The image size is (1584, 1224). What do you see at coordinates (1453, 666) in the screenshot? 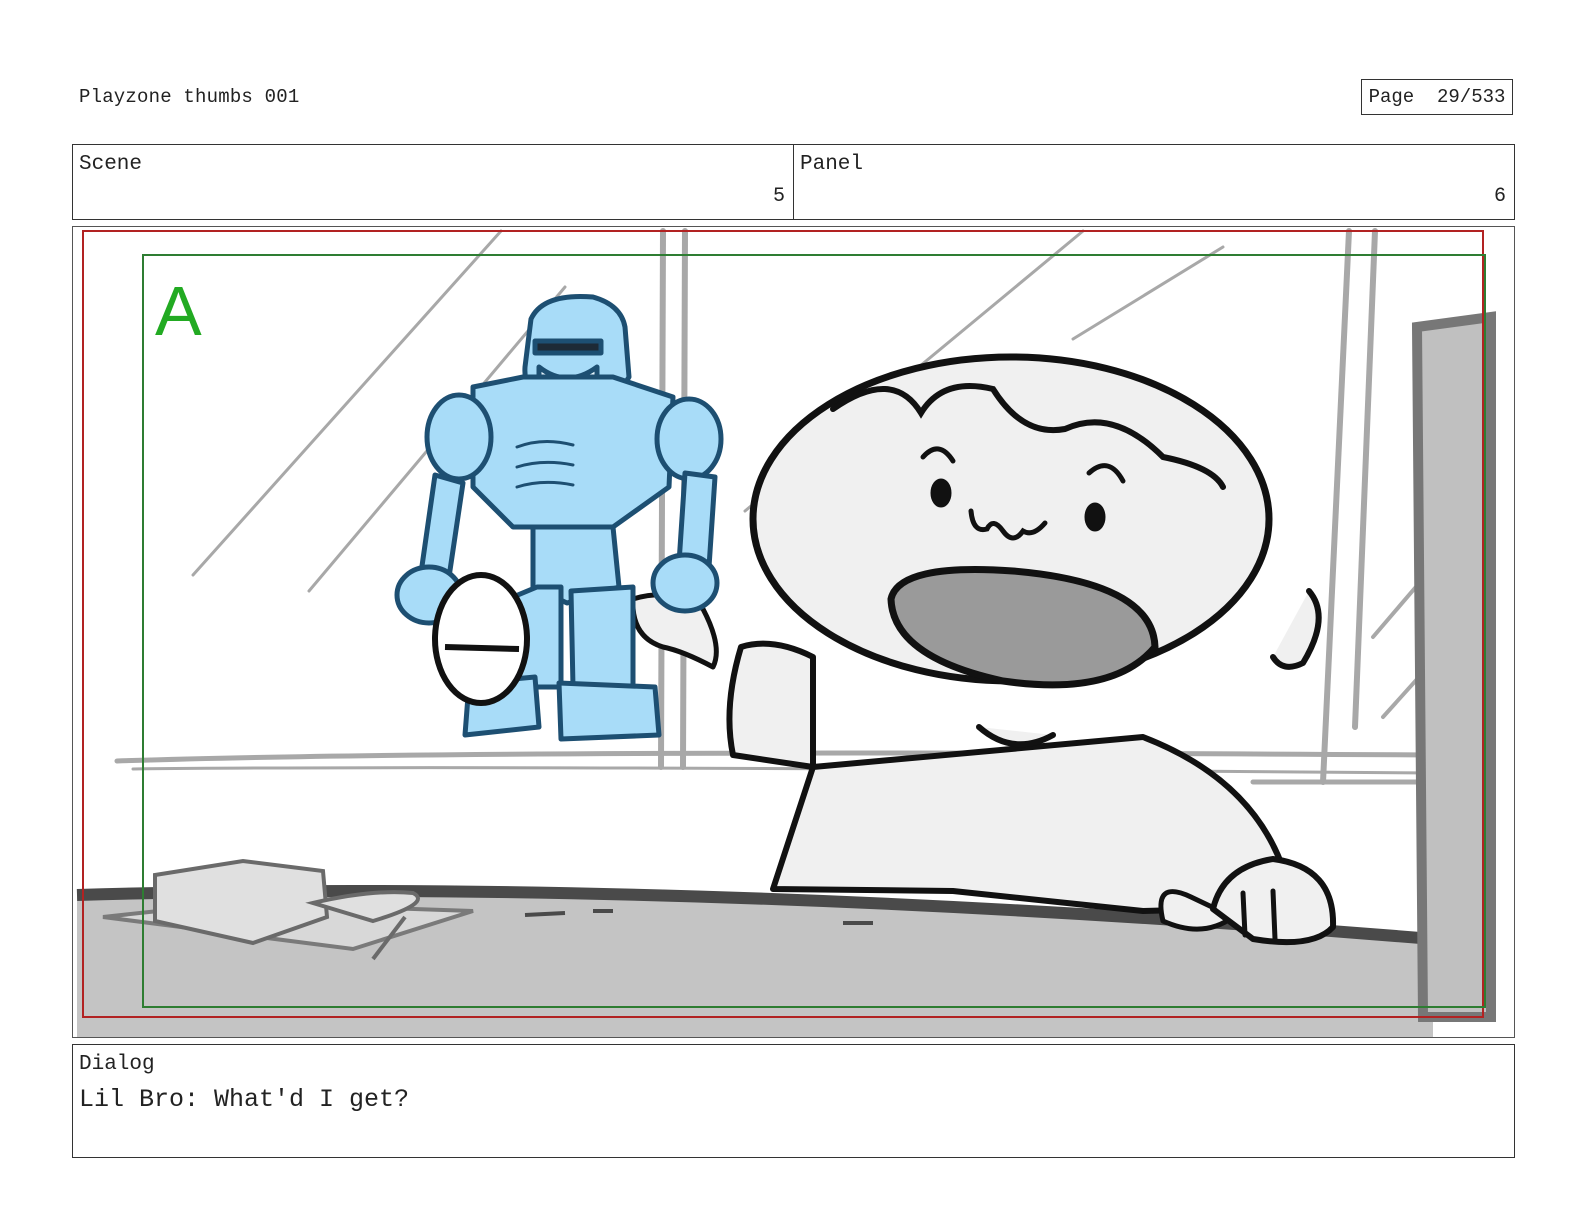
I see `foreground-object` at bounding box center [1453, 666].